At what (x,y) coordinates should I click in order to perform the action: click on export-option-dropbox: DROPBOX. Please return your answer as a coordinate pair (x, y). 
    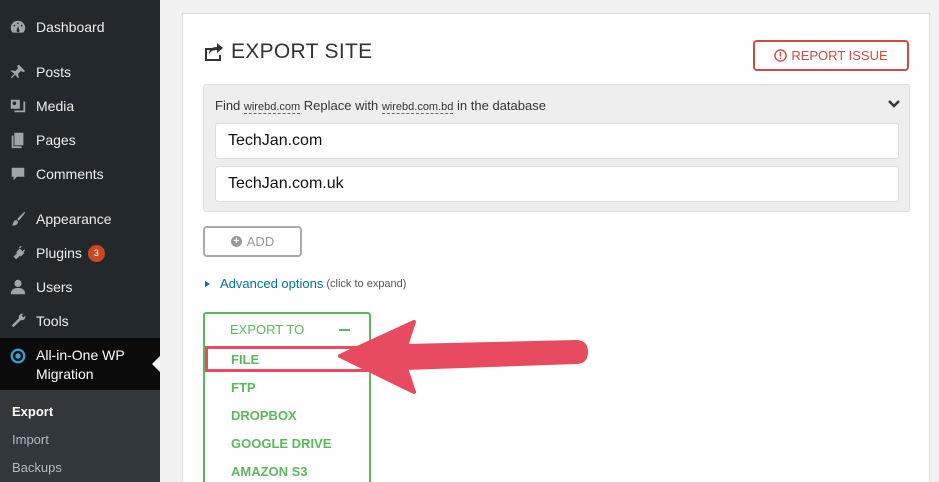
    Looking at the image, I should click on (264, 415).